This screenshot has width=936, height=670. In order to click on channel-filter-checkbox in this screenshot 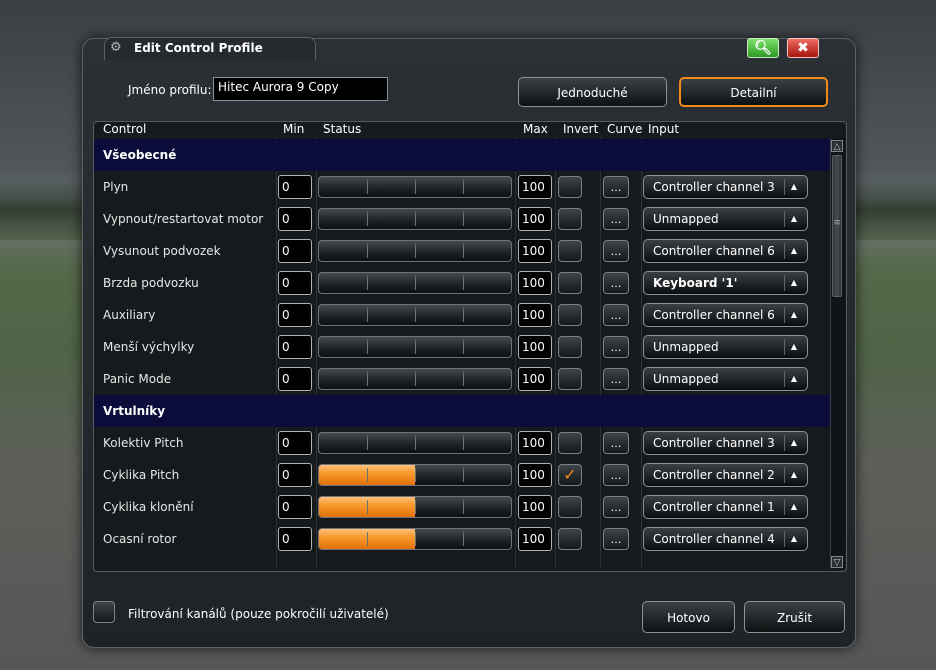, I will do `click(104, 612)`.